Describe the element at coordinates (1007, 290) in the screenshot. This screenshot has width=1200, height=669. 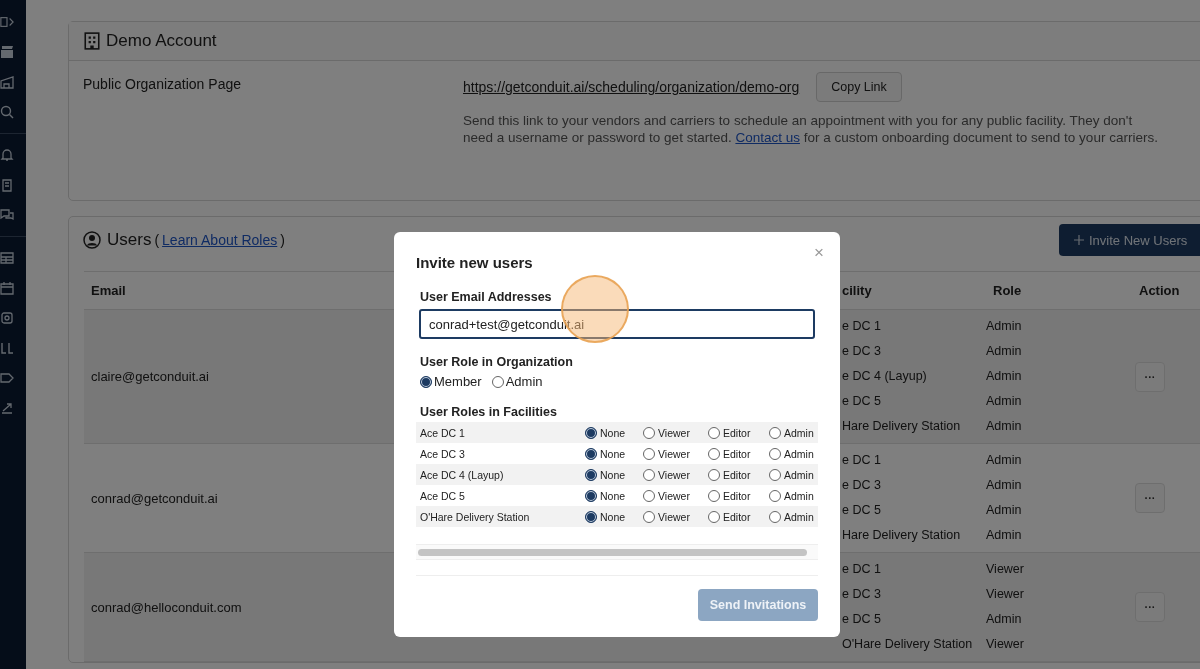
I see `column-header: Role` at that location.